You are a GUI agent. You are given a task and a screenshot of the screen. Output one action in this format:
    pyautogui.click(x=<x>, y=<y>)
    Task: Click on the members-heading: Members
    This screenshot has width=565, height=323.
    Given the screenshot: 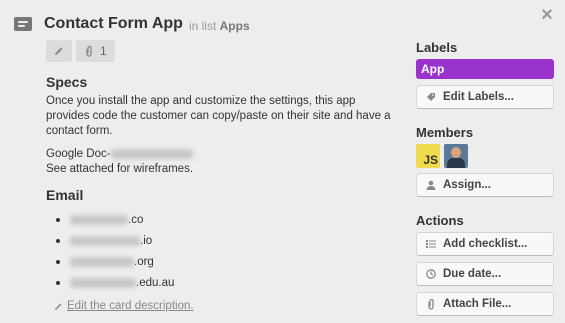 What is the action you would take?
    pyautogui.click(x=445, y=132)
    